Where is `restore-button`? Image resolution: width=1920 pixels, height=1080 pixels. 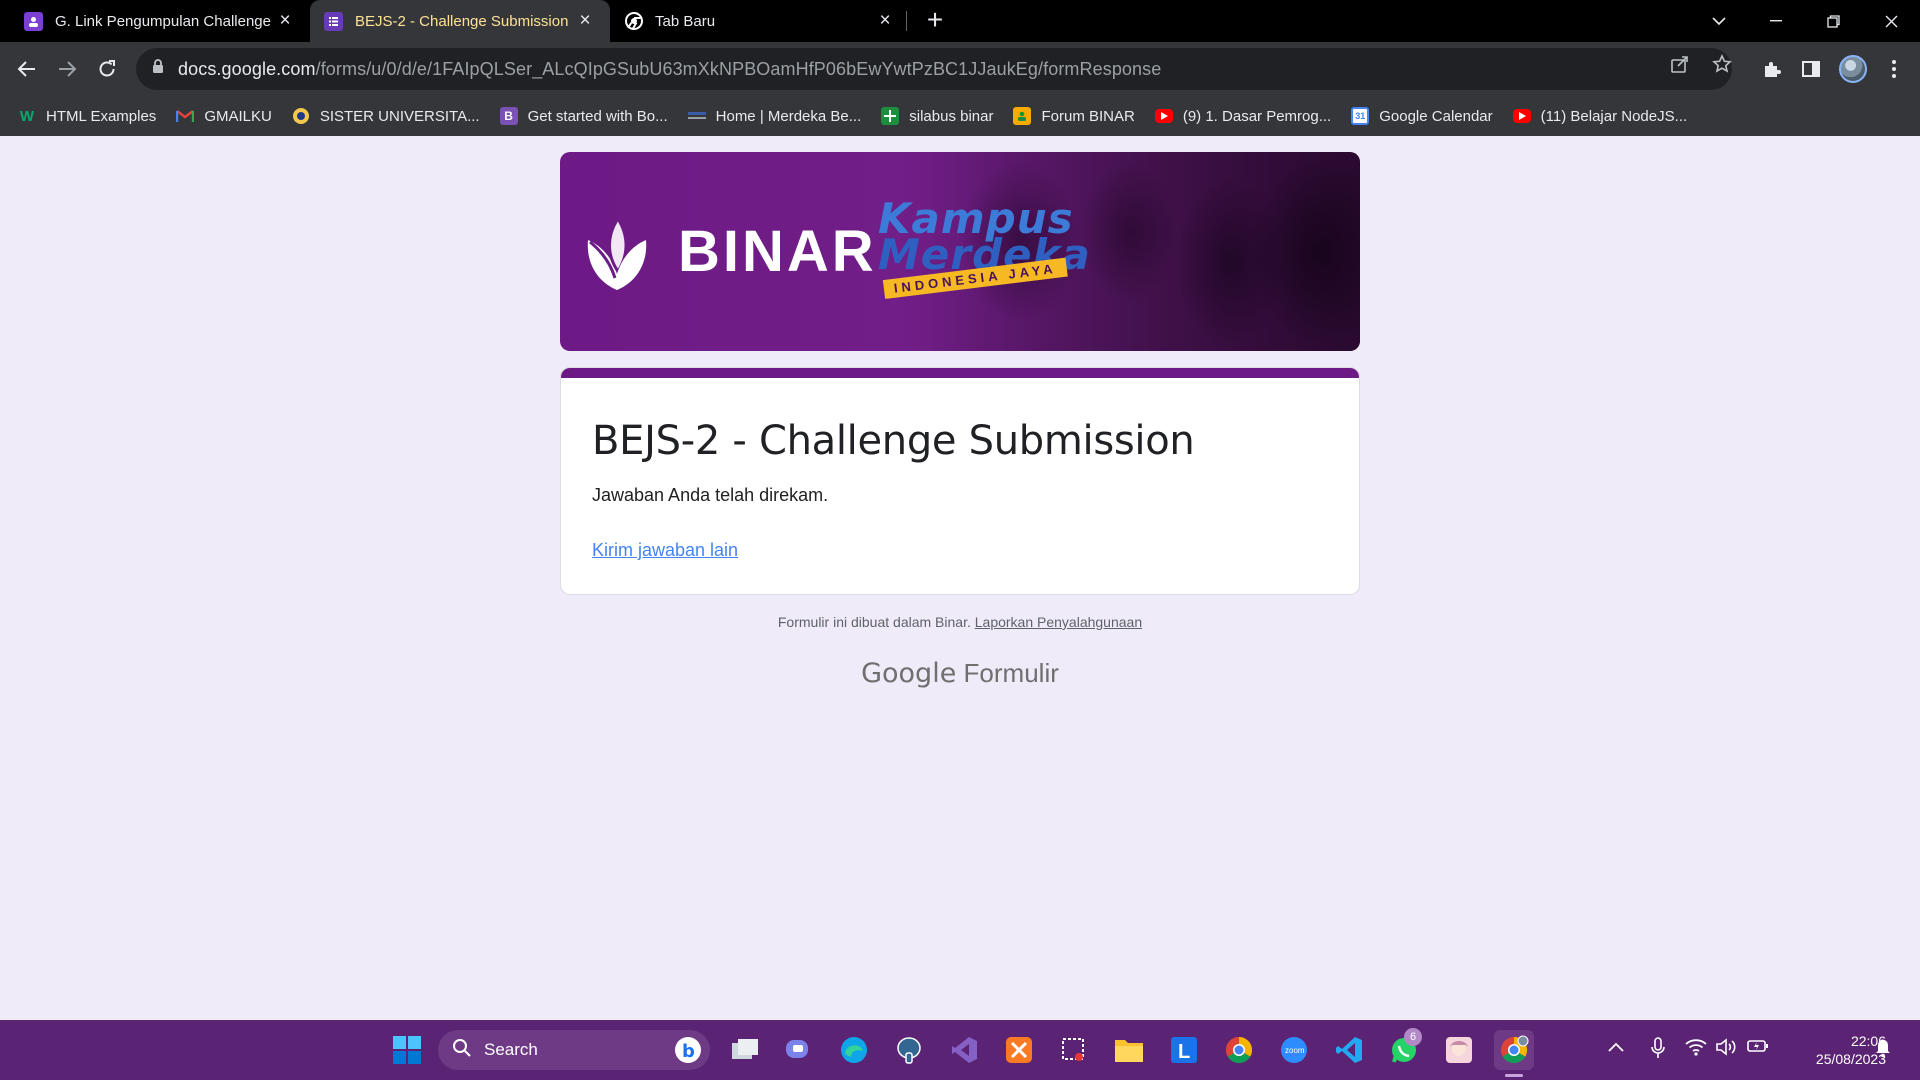
restore-button is located at coordinates (1833, 21).